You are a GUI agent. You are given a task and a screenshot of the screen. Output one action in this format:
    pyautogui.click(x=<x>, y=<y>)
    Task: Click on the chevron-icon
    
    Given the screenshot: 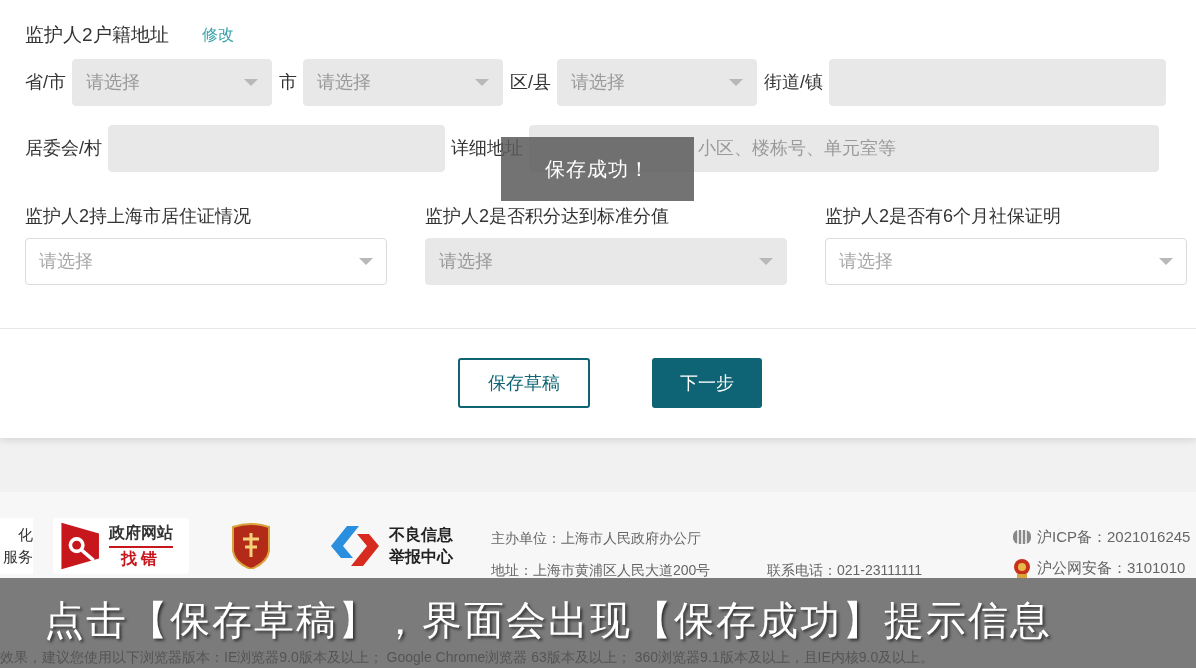 What is the action you would take?
    pyautogui.click(x=355, y=546)
    